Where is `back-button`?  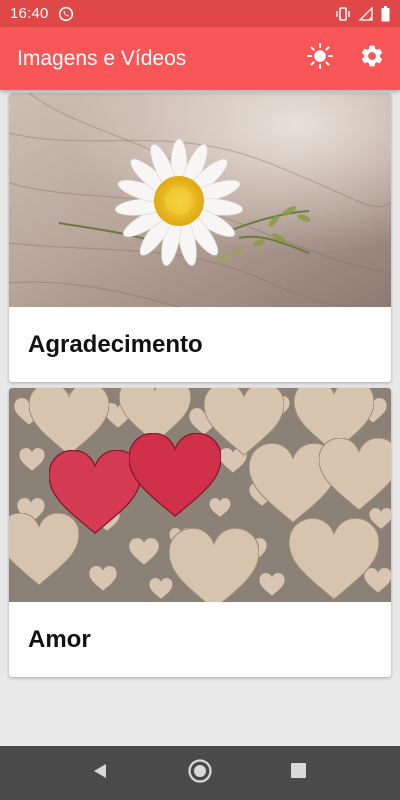
back-button is located at coordinates (100, 773).